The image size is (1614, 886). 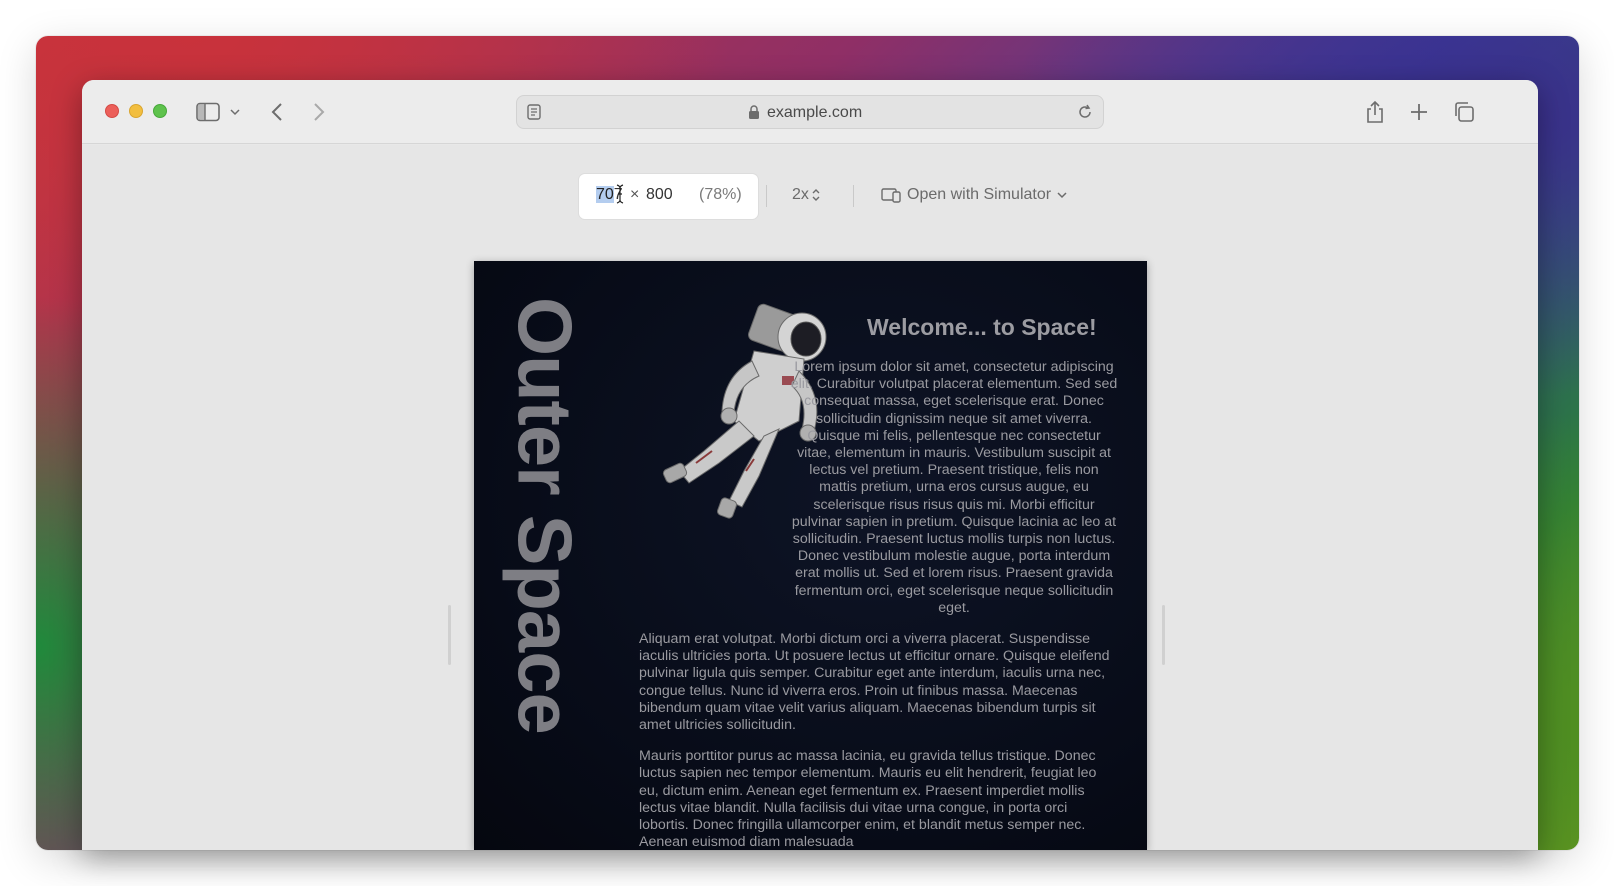 What do you see at coordinates (136, 111) in the screenshot?
I see `minimize-window-button` at bounding box center [136, 111].